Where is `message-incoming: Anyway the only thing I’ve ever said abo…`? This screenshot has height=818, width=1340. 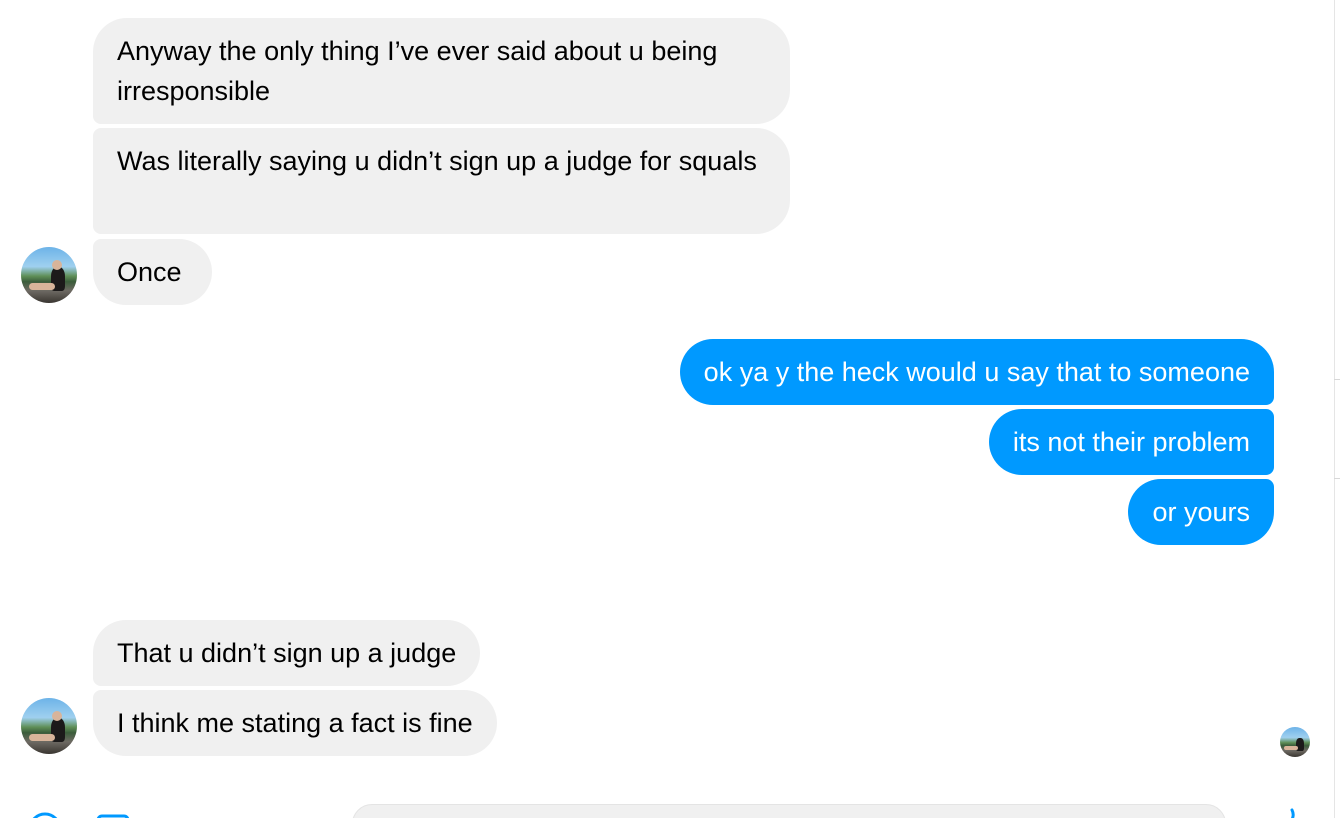 message-incoming: Anyway the only thing I’ve ever said abo… is located at coordinates (441, 71).